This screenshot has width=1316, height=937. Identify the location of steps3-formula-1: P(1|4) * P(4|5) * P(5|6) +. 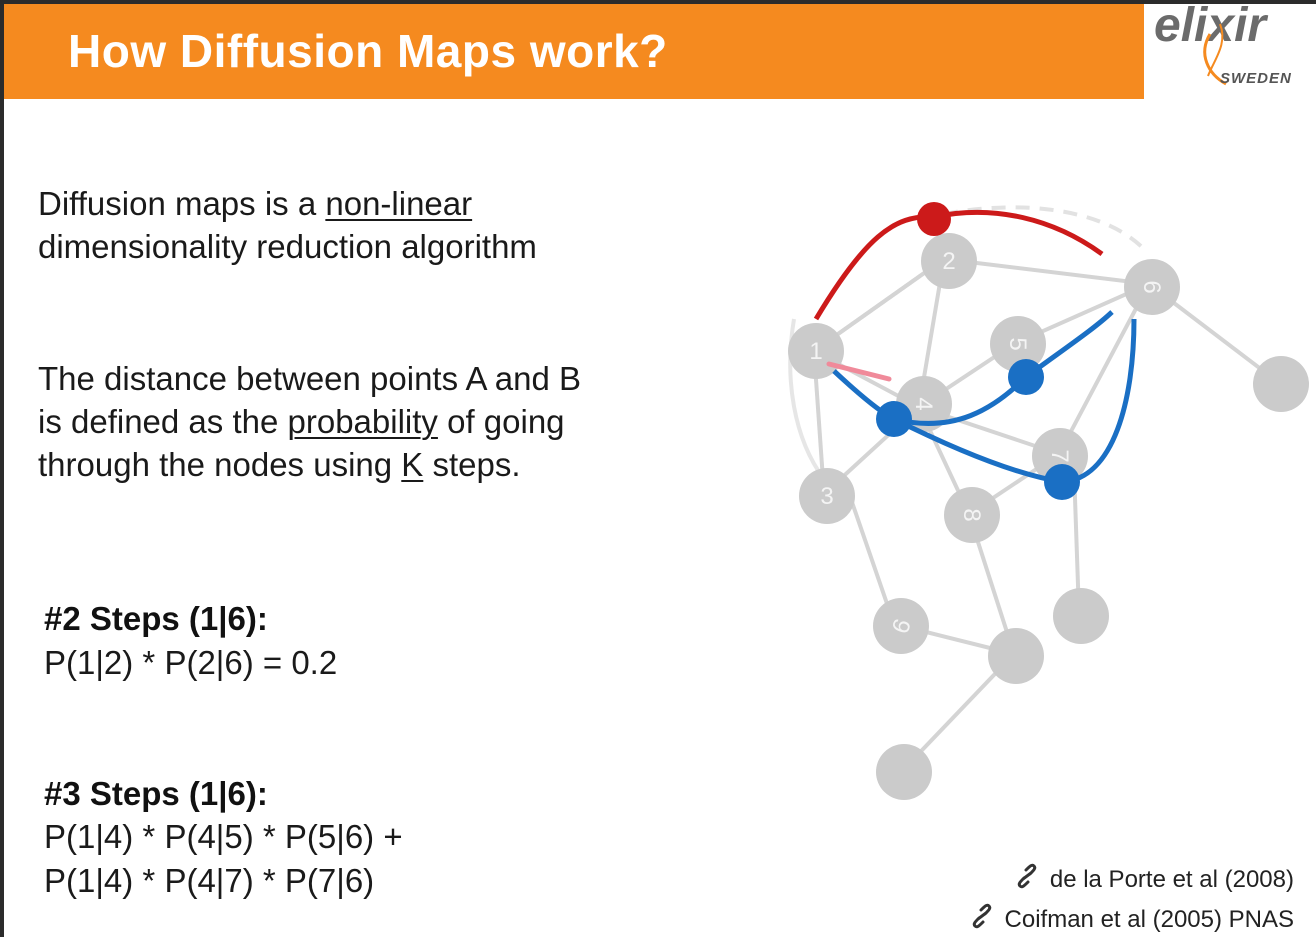
(223, 836).